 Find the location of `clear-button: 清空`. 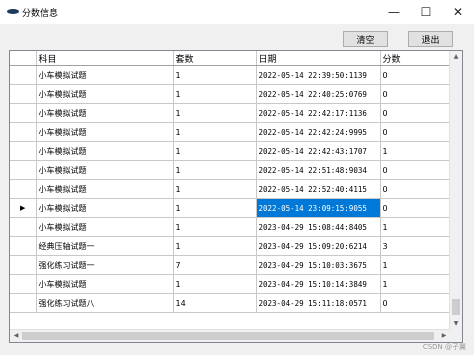

clear-button: 清空 is located at coordinates (365, 39).